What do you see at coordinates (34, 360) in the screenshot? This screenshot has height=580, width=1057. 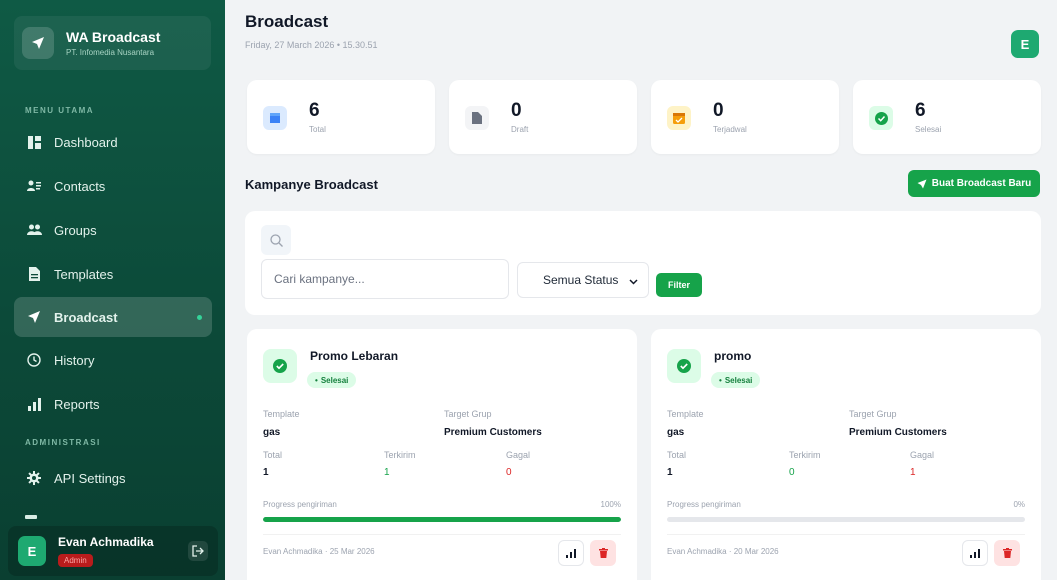 I see `clock-icon` at bounding box center [34, 360].